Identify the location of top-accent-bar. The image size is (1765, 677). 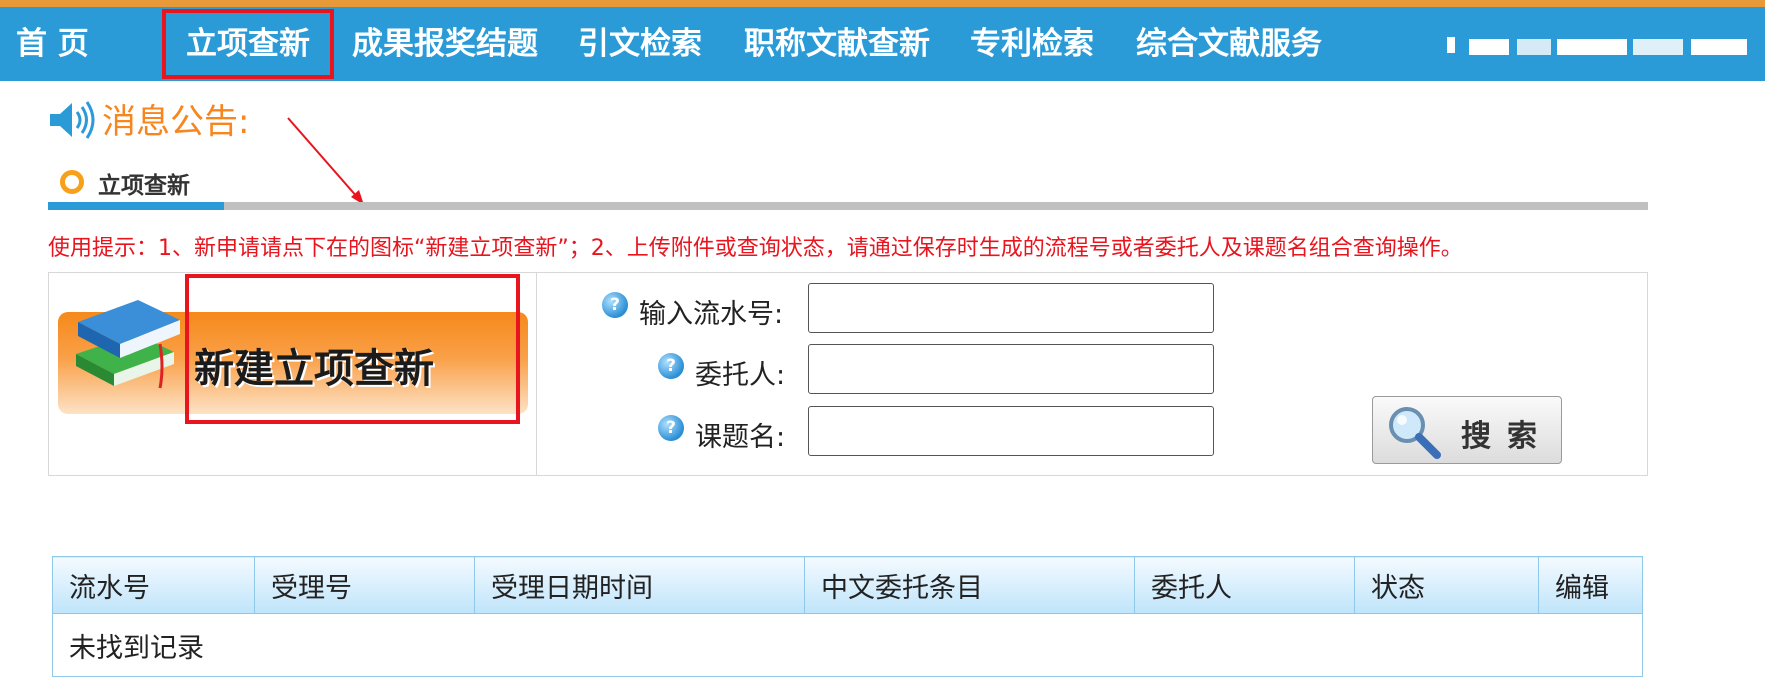
(882, 3).